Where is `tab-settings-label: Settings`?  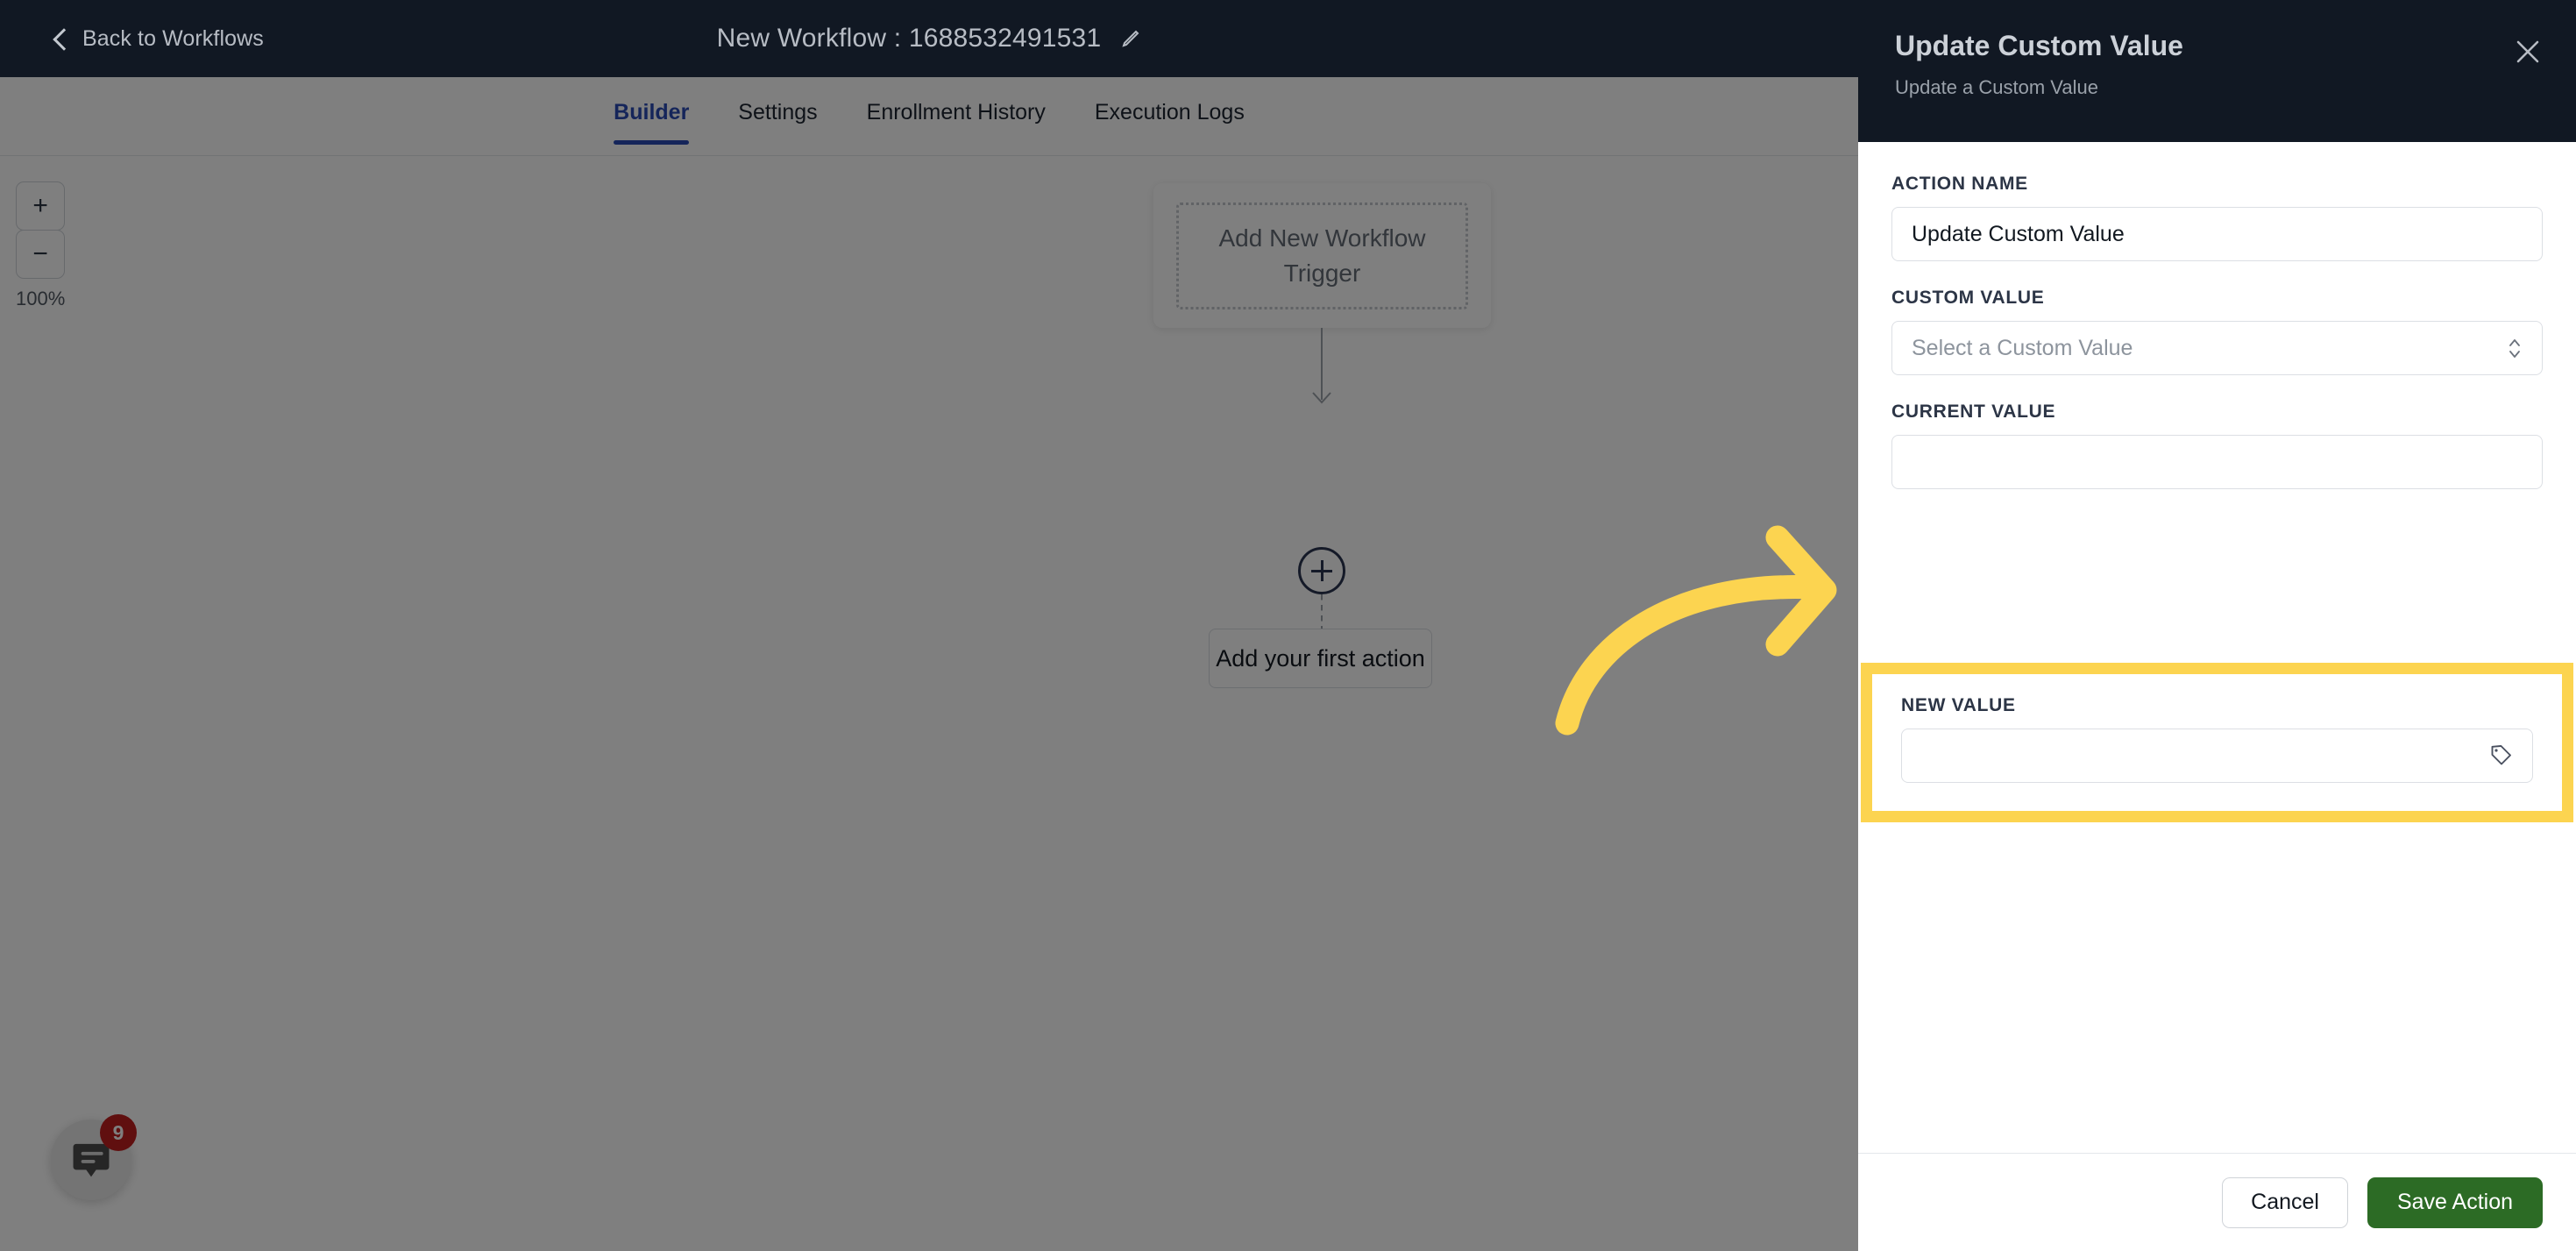
tab-settings-label: Settings is located at coordinates (778, 112).